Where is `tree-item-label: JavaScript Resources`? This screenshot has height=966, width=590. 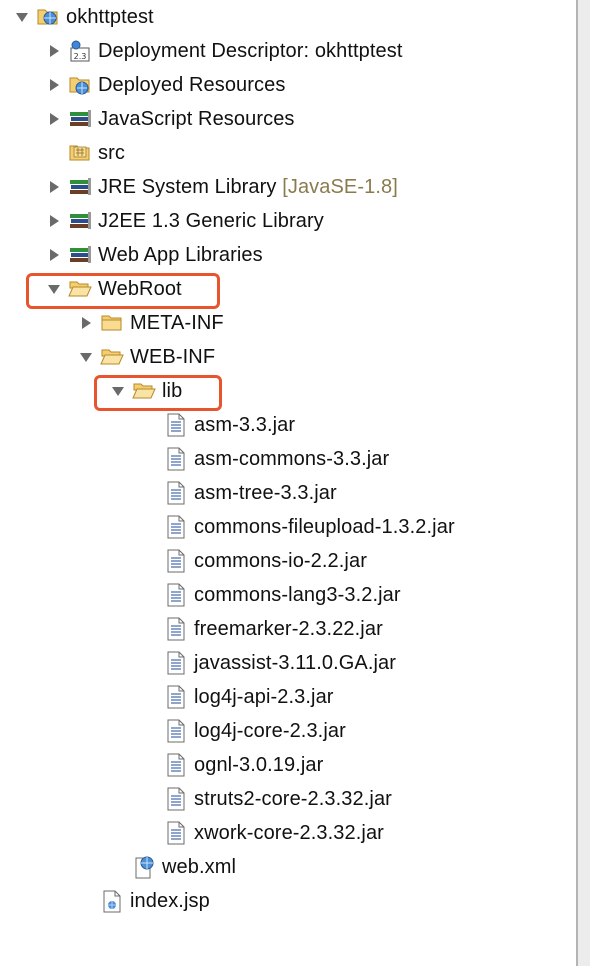
tree-item-label: JavaScript Resources is located at coordinates (196, 119).